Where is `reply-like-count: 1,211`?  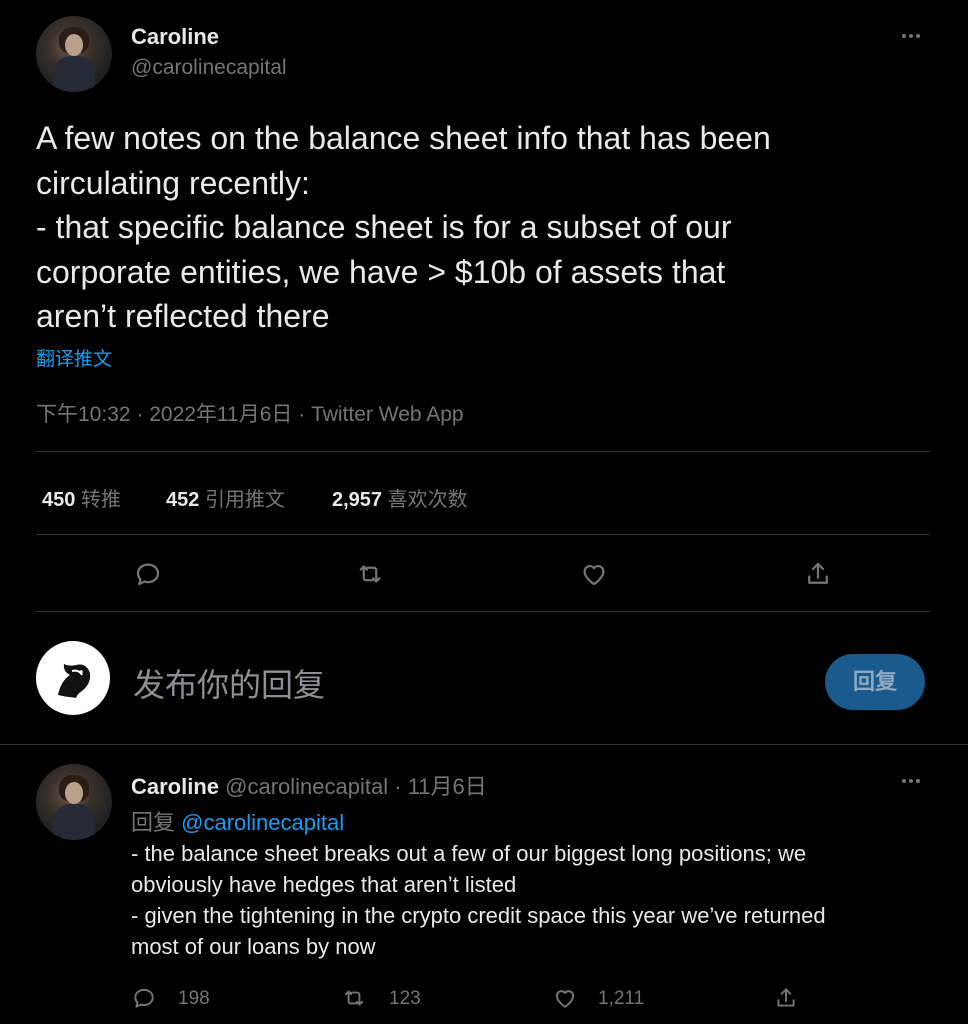 reply-like-count: 1,211 is located at coordinates (621, 998).